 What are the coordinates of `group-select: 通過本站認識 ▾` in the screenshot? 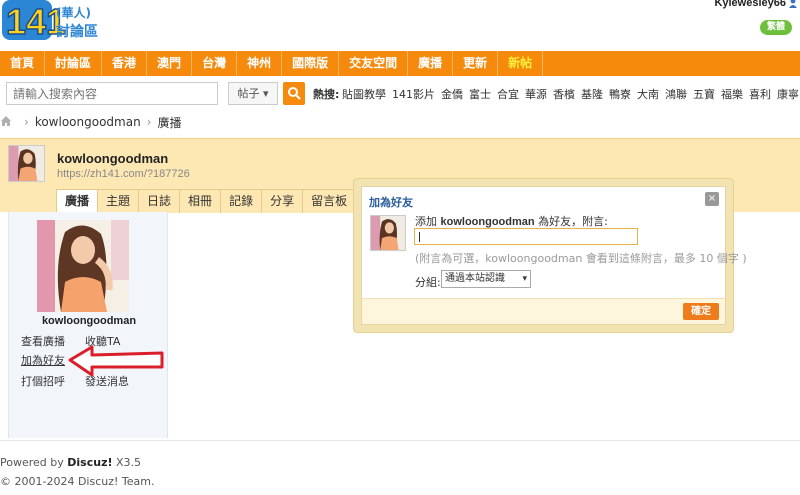 It's located at (486, 279).